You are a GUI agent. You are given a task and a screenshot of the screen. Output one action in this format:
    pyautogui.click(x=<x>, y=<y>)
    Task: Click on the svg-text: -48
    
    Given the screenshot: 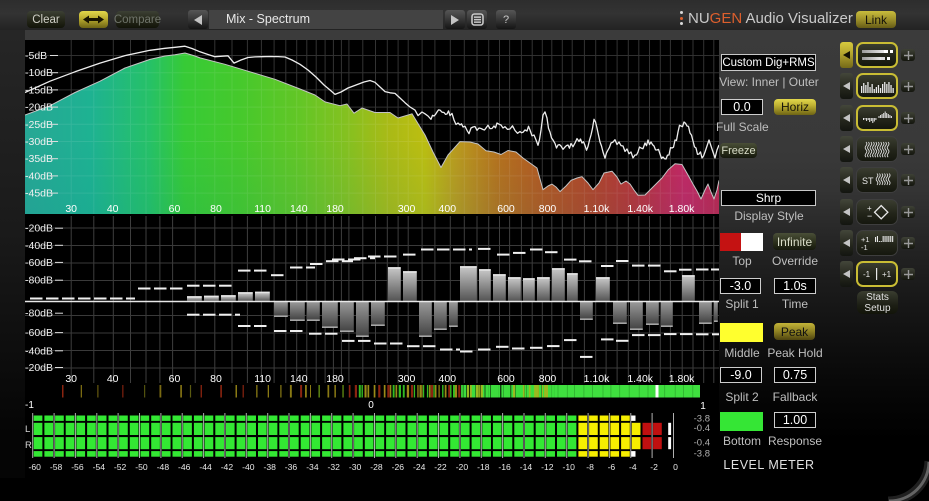 What is the action you would take?
    pyautogui.click(x=163, y=467)
    